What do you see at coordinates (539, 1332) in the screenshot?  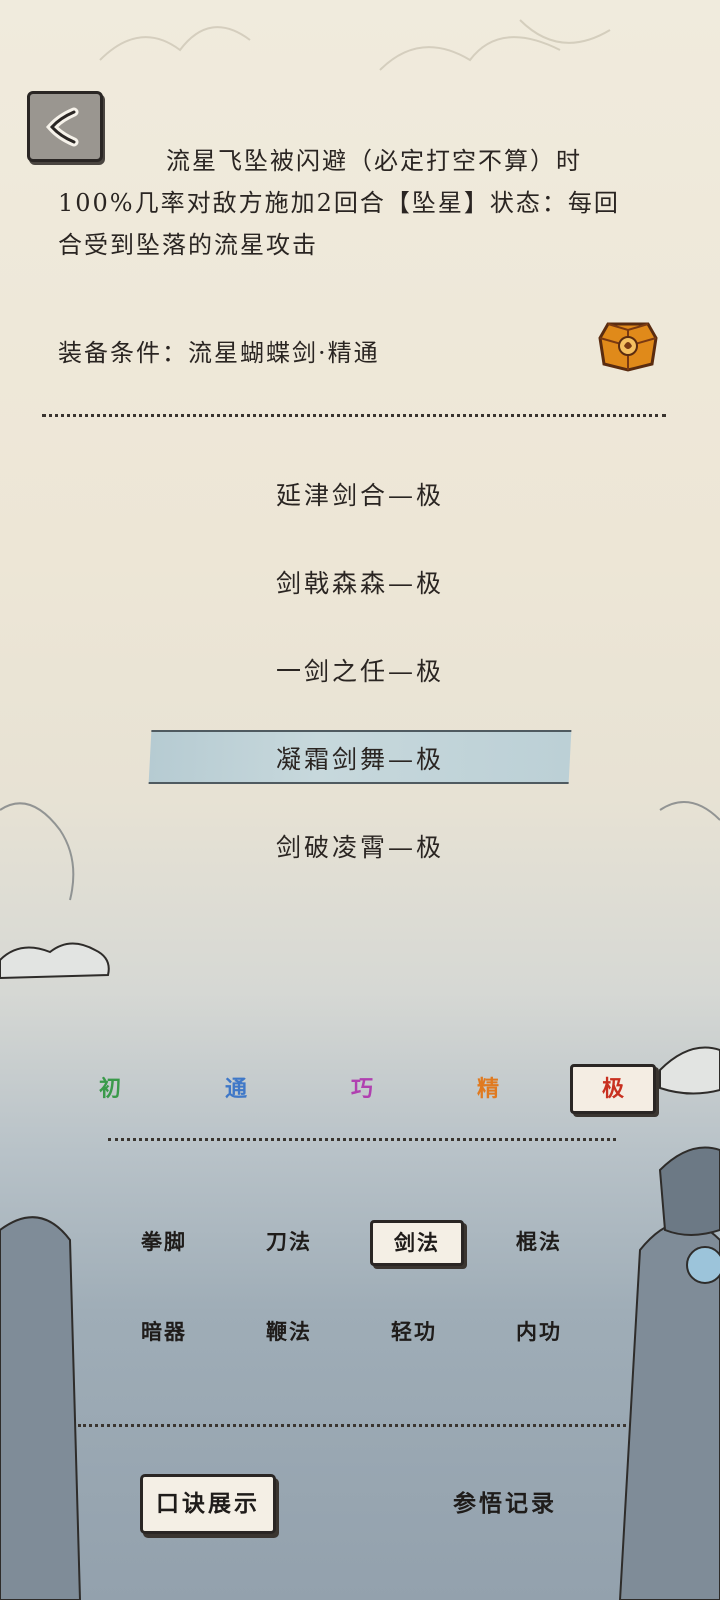 I see `category-neigong: 内功` at bounding box center [539, 1332].